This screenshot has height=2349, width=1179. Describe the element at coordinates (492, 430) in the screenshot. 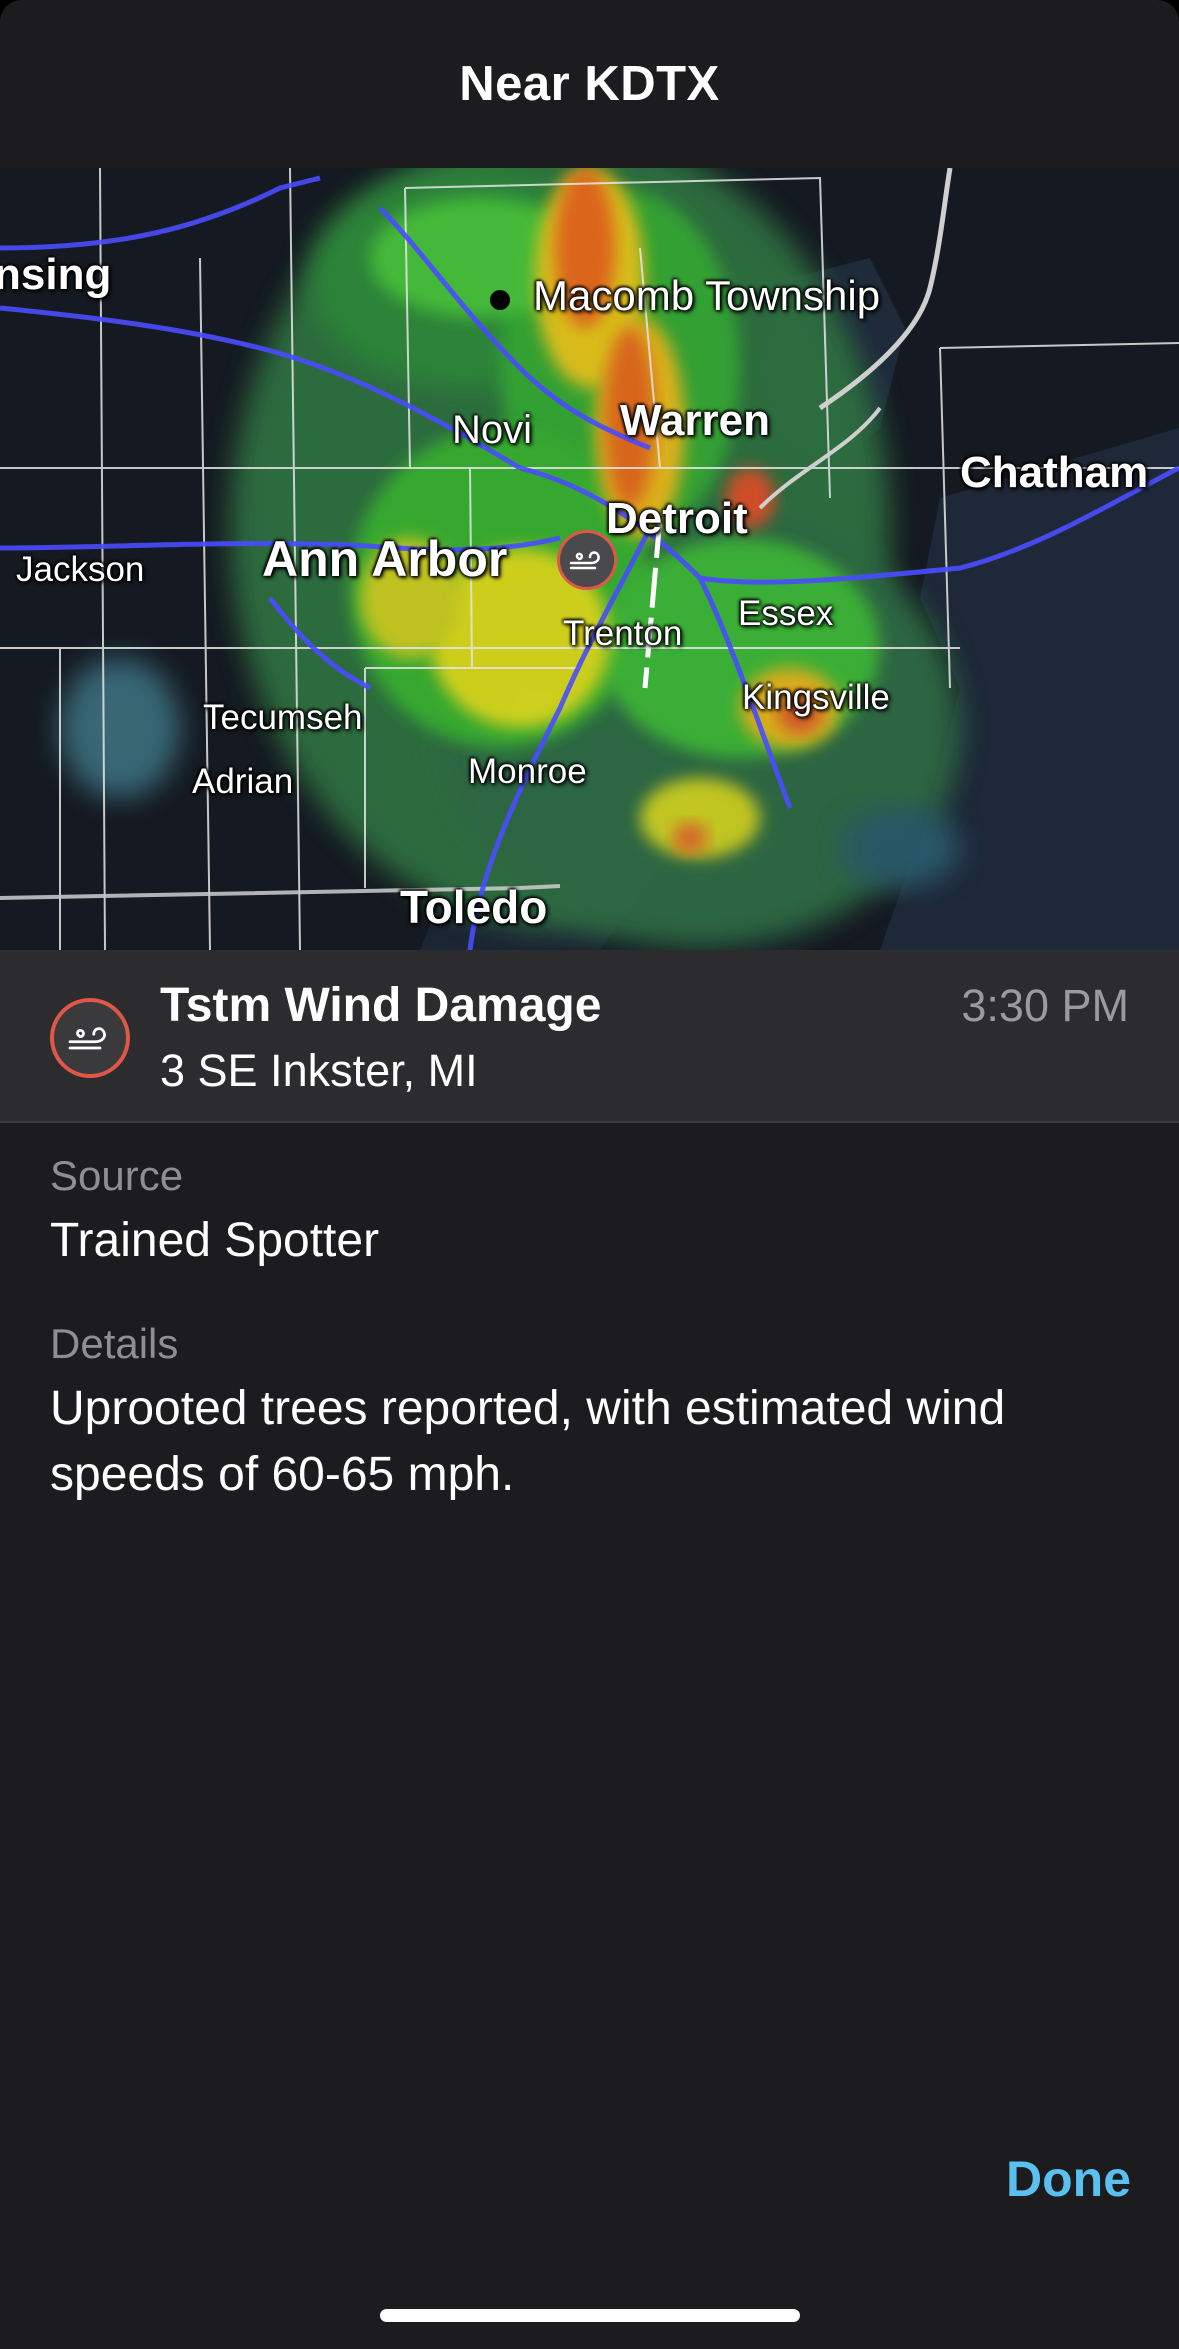

I see `map-label-novi: Novi` at that location.